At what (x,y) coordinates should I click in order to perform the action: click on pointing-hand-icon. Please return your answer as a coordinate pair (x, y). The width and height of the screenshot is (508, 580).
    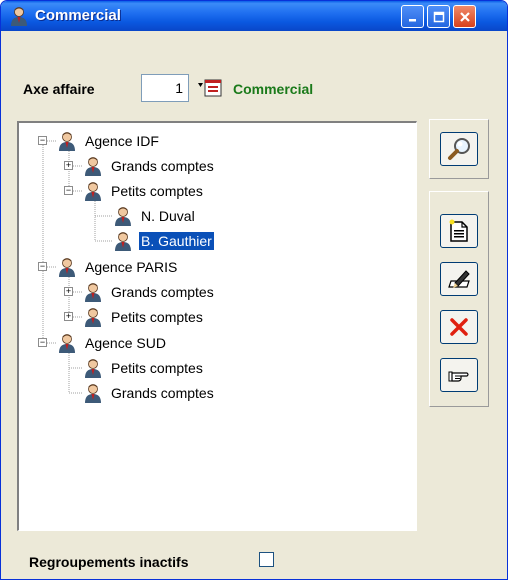
    Looking at the image, I should click on (458, 376).